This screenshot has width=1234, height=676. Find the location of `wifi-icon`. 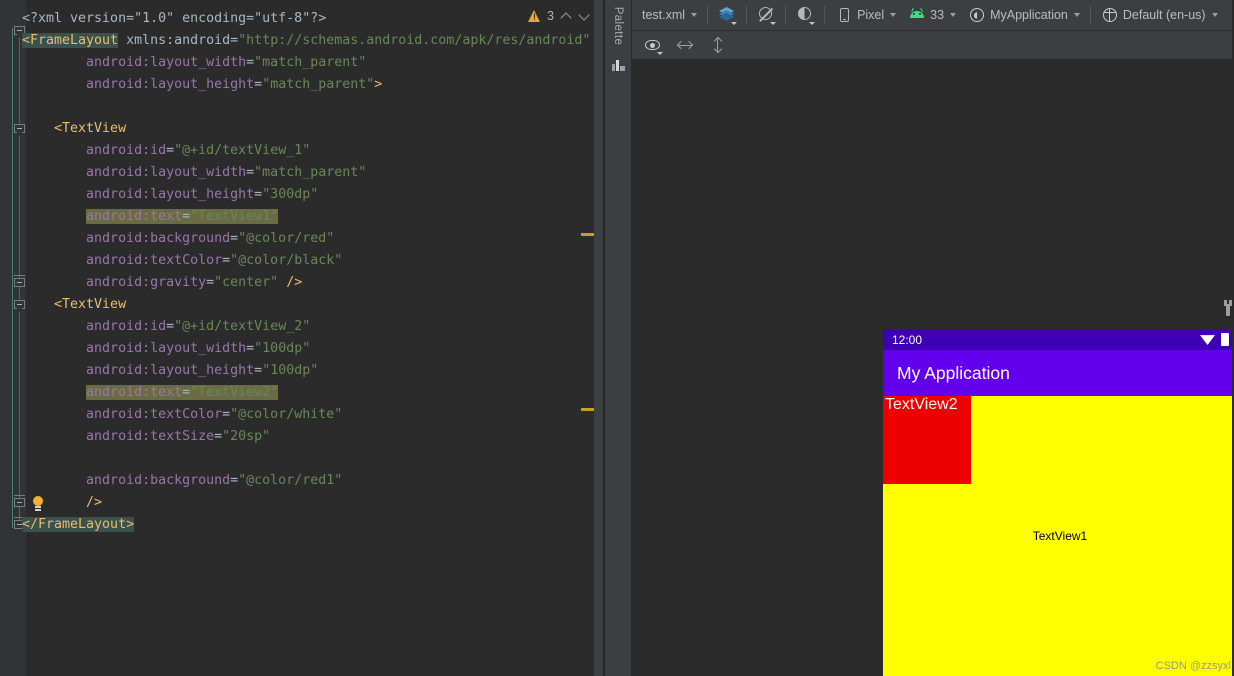

wifi-icon is located at coordinates (1207, 340).